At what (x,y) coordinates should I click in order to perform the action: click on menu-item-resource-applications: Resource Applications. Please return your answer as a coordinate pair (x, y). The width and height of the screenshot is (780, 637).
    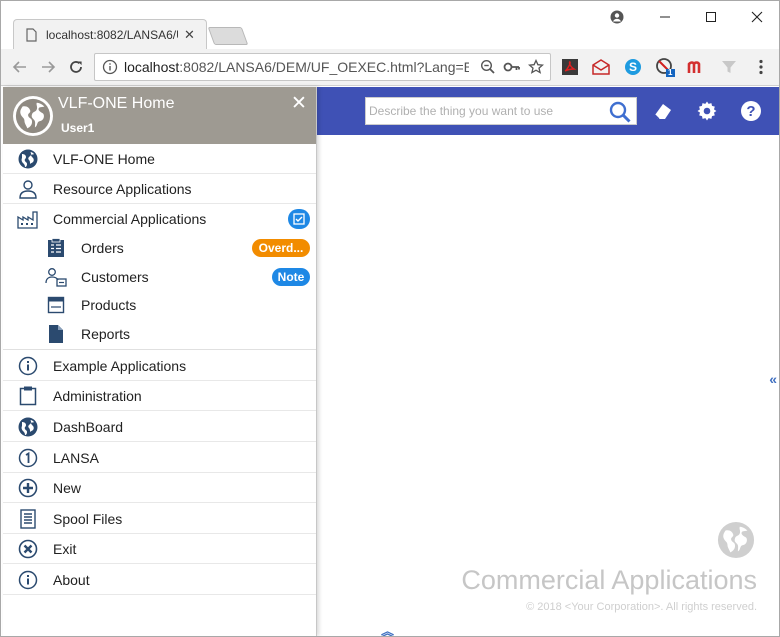
    Looking at the image, I should click on (159, 189).